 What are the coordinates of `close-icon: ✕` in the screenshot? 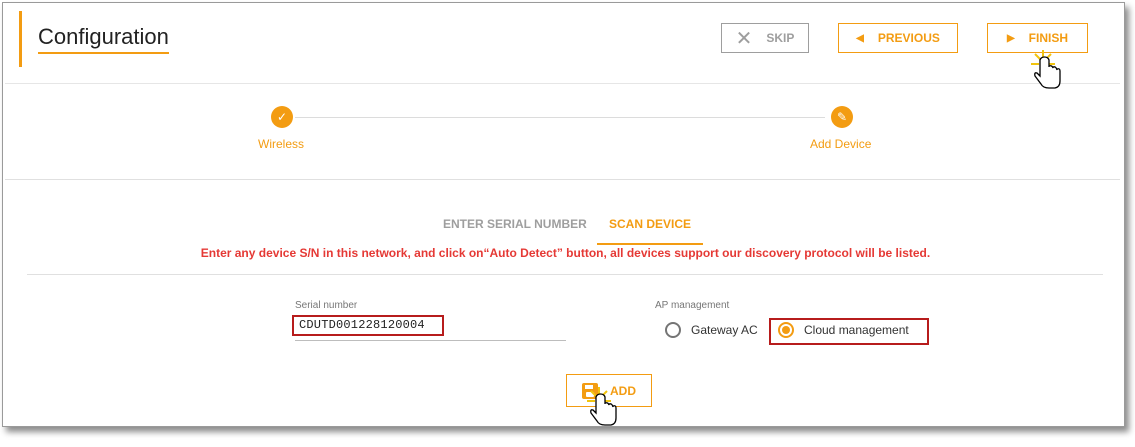 It's located at (744, 38).